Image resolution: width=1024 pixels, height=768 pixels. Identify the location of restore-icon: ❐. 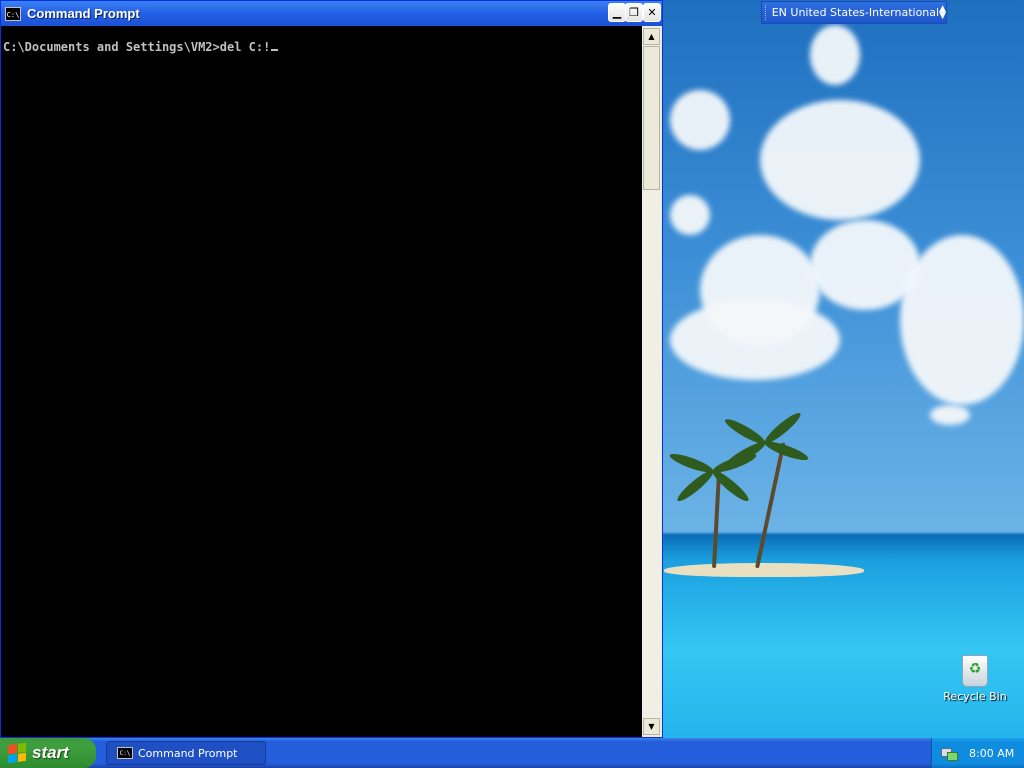
(634, 12).